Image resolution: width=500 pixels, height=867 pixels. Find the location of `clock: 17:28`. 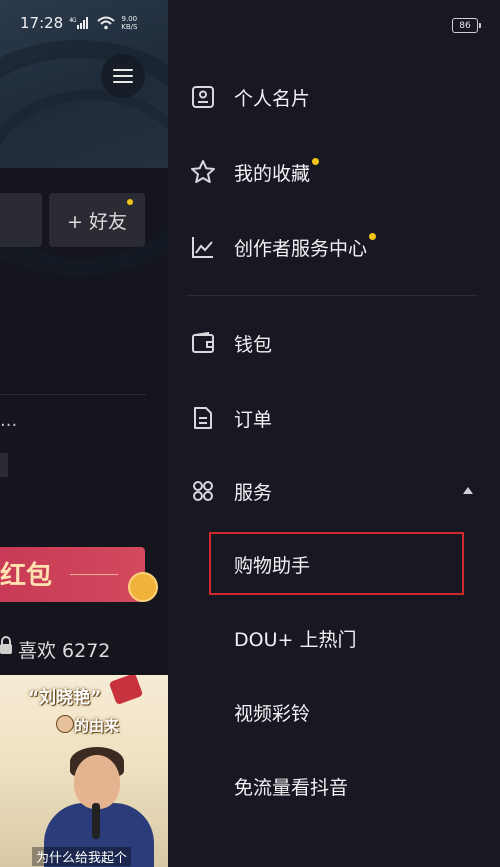

clock: 17:28 is located at coordinates (42, 23).